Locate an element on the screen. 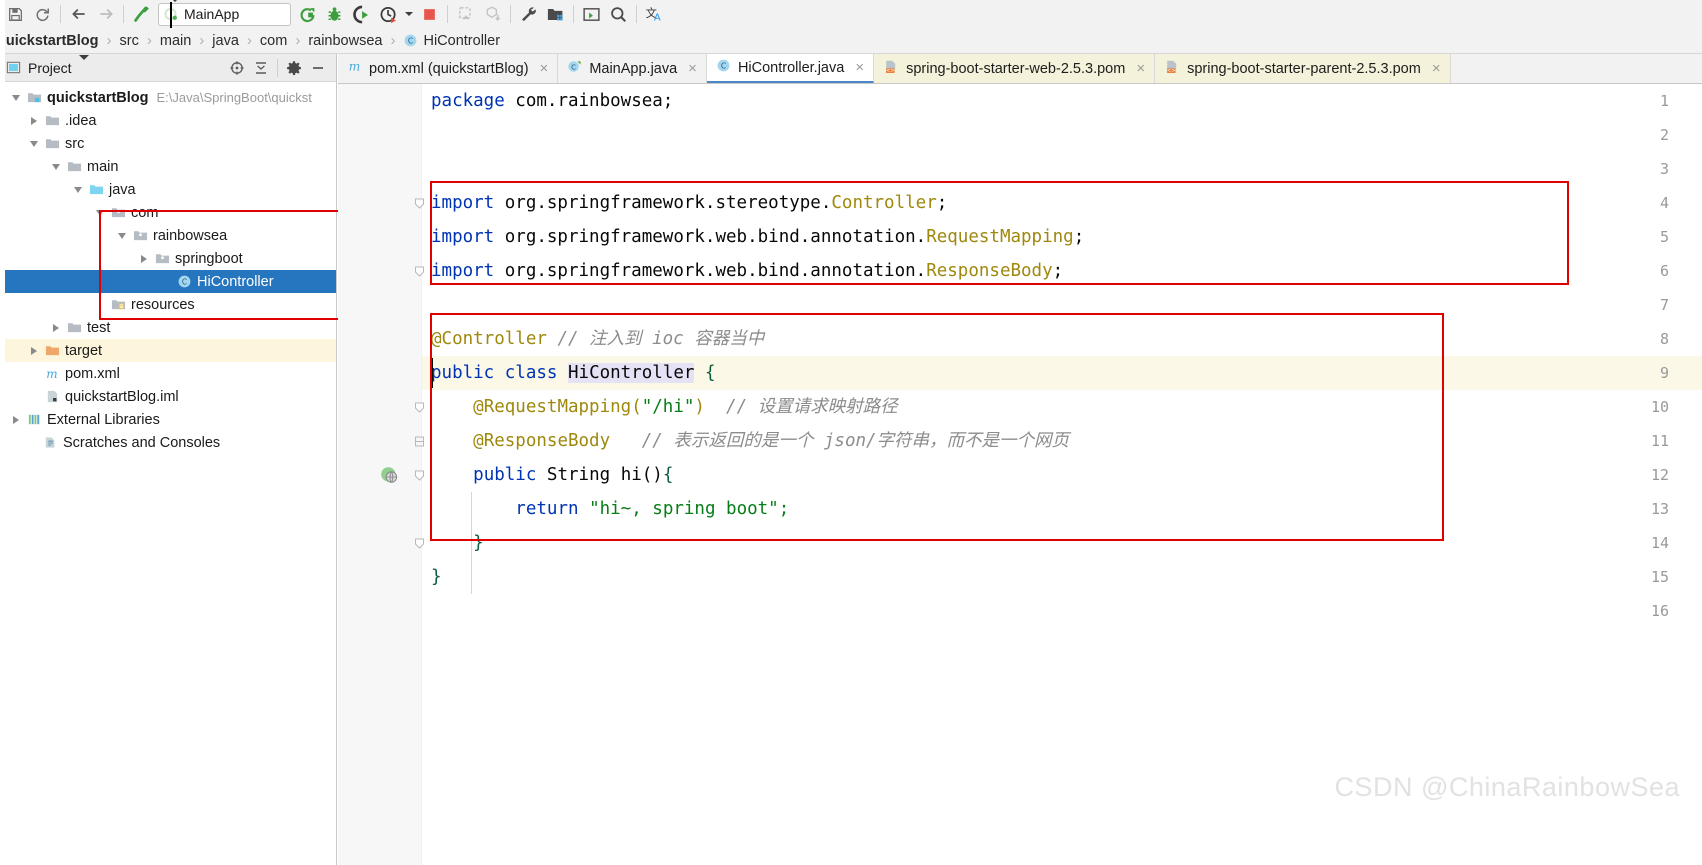  save-all-icon is located at coordinates (15, 14).